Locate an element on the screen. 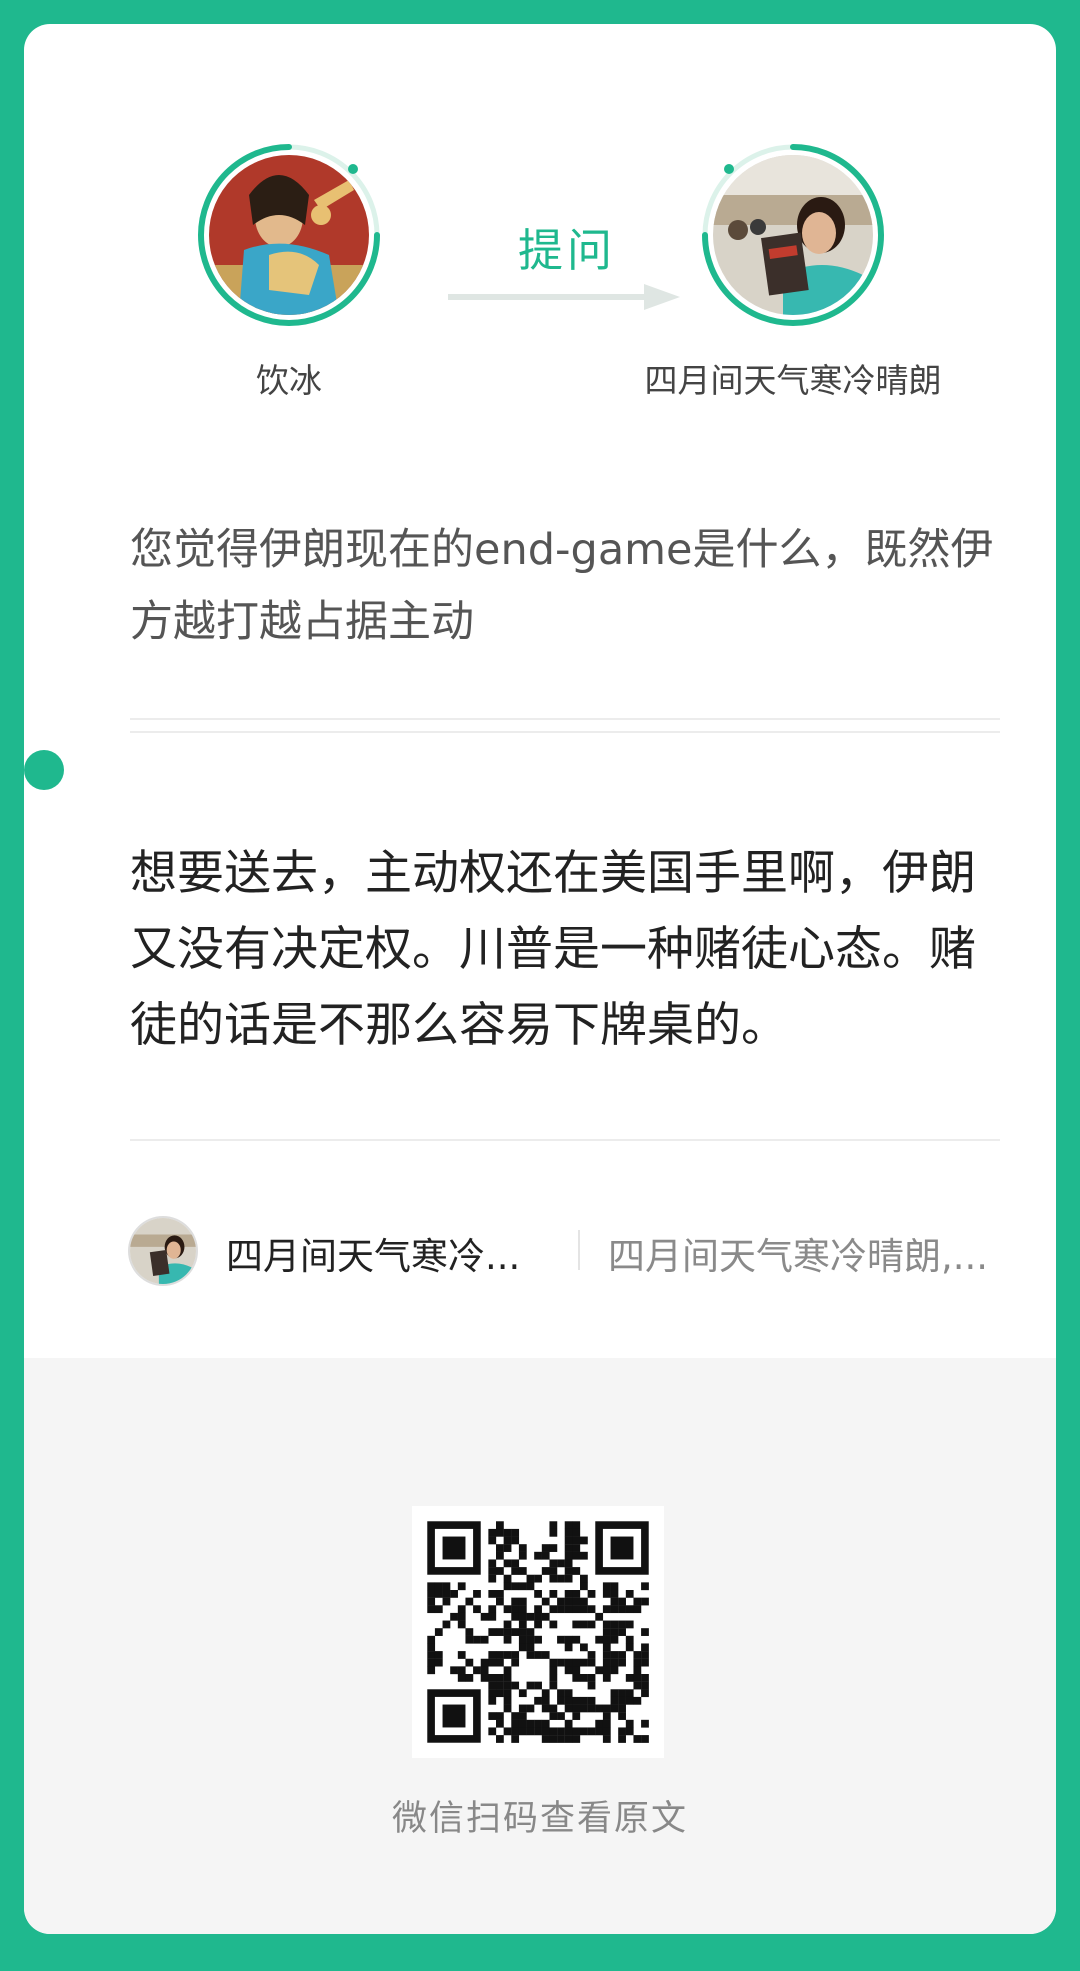  answerer-avatar-image is located at coordinates (793, 235).